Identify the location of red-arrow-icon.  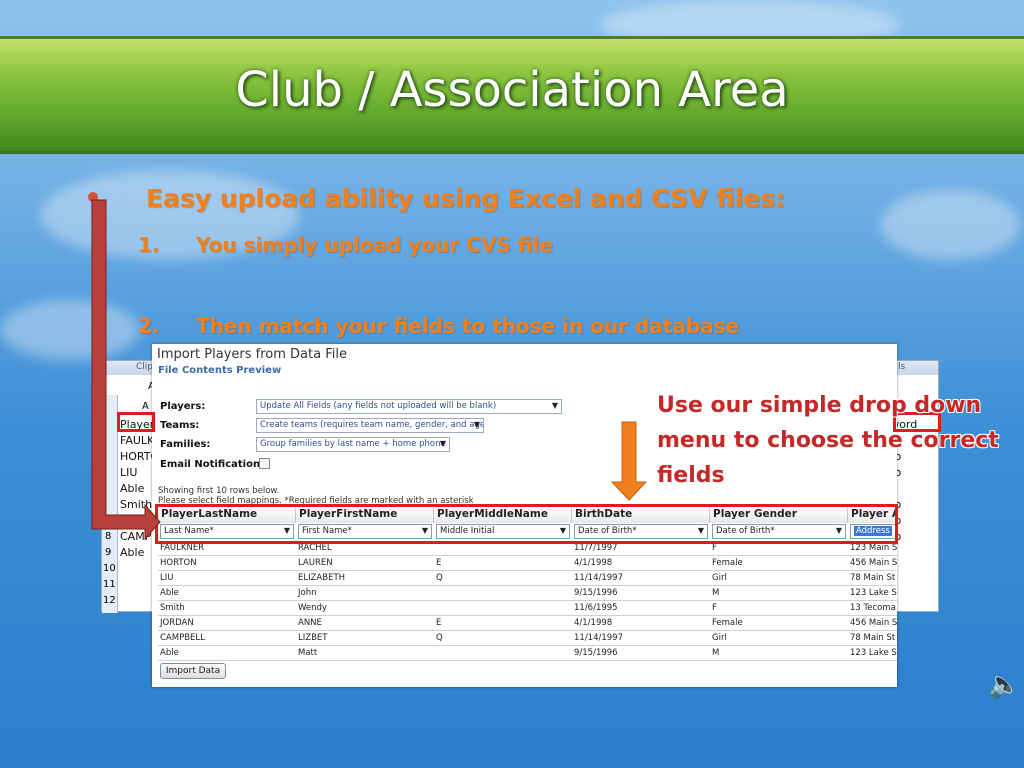
(126, 370).